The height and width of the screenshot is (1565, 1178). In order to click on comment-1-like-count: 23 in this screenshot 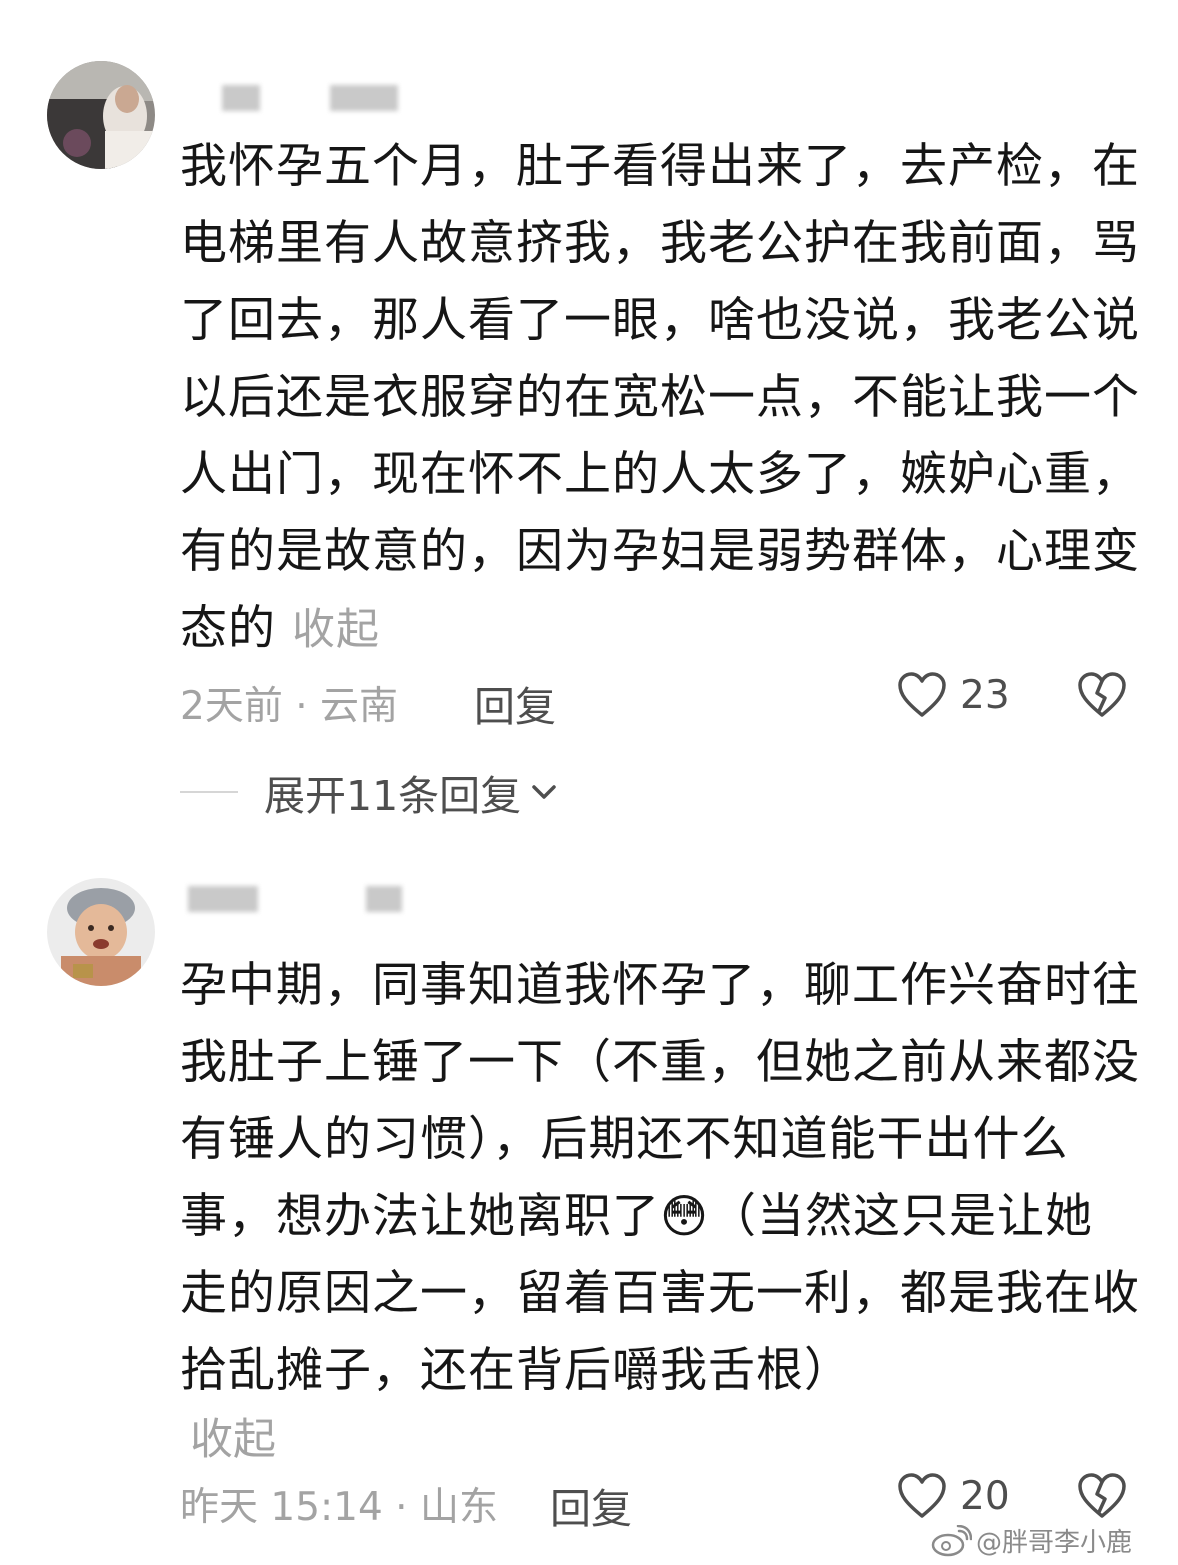, I will do `click(985, 695)`.